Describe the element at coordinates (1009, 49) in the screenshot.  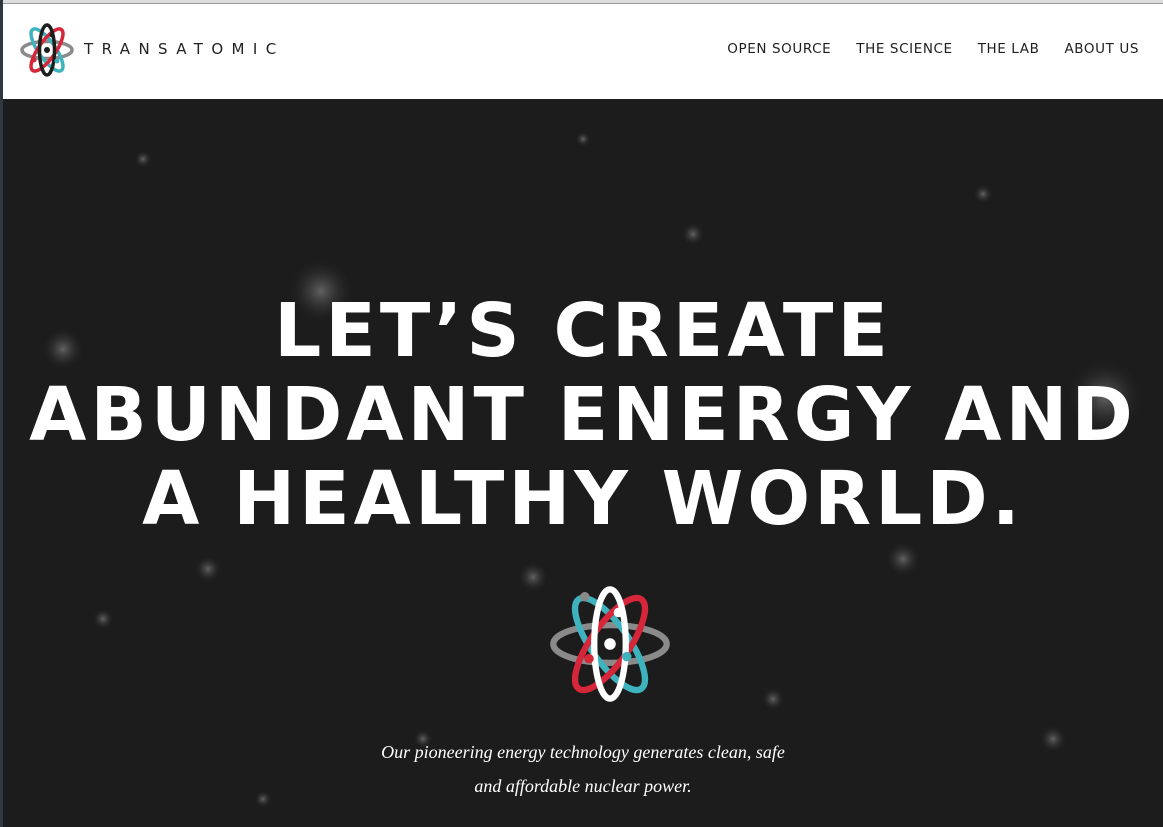
I see `nav-the-lab: THE LAB` at that location.